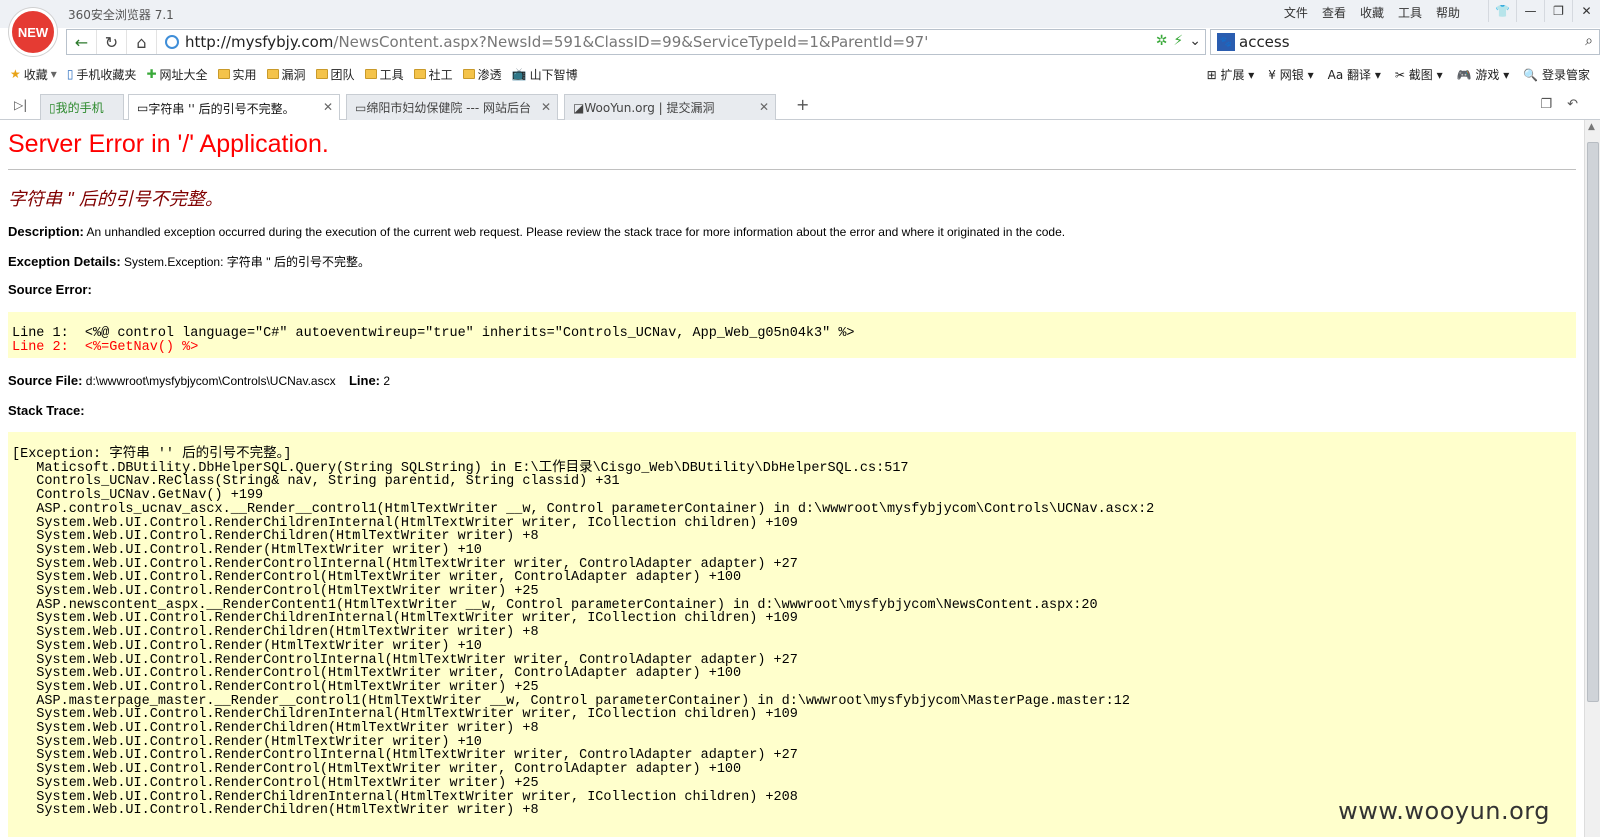  What do you see at coordinates (1589, 41) in the screenshot?
I see `search-icon: ⌕` at bounding box center [1589, 41].